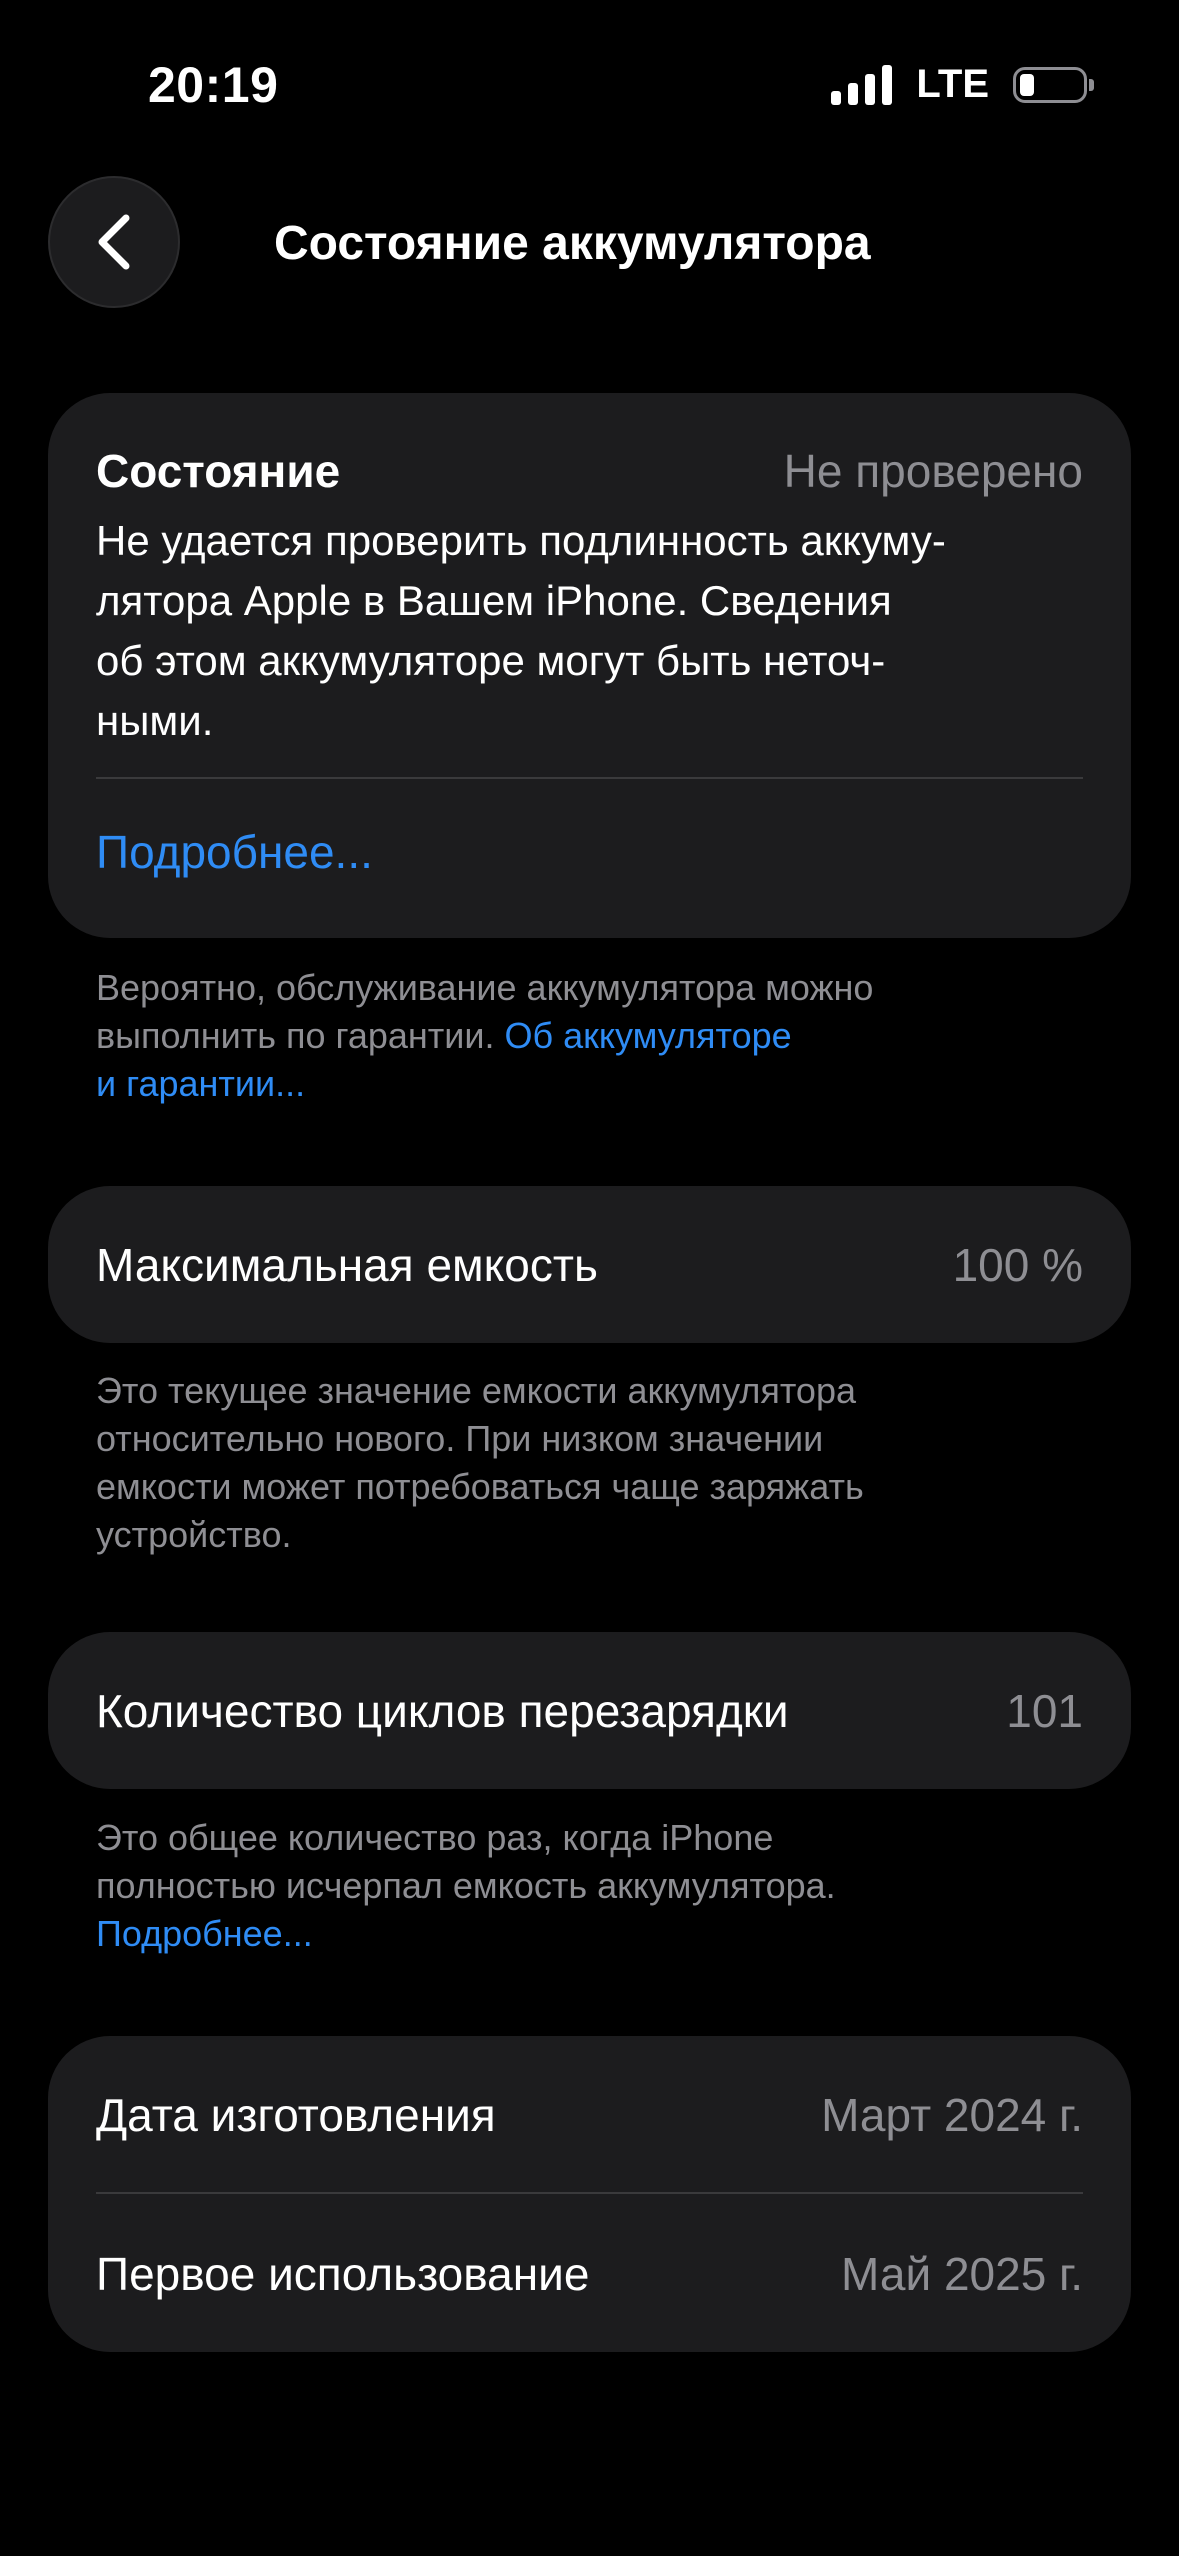 The height and width of the screenshot is (2556, 1179). I want to click on footnote-line: относительно нового. При низком значении, so click(460, 1438).